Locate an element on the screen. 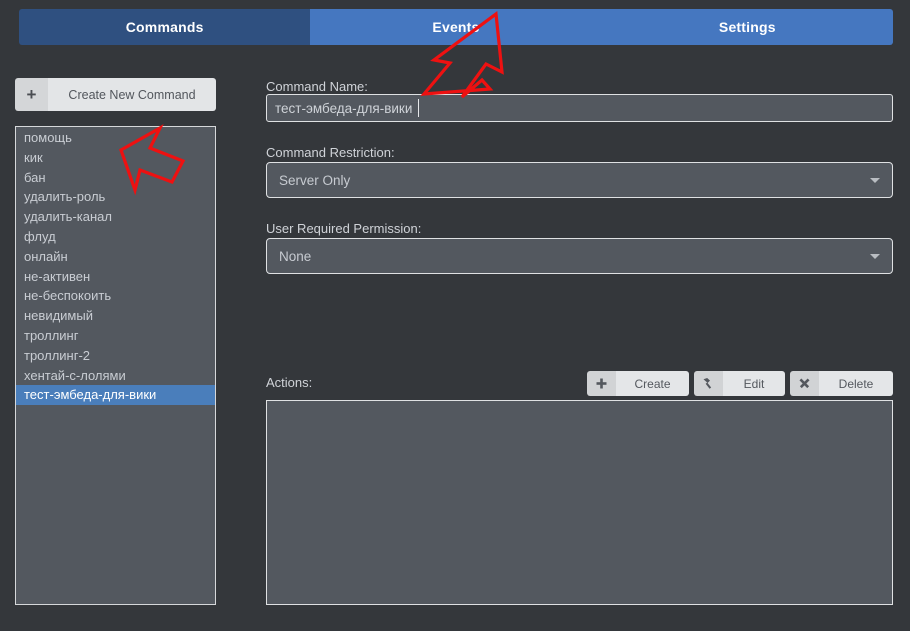 Image resolution: width=910 pixels, height=631 pixels. command-restriction-dropdown: Server Only is located at coordinates (579, 180).